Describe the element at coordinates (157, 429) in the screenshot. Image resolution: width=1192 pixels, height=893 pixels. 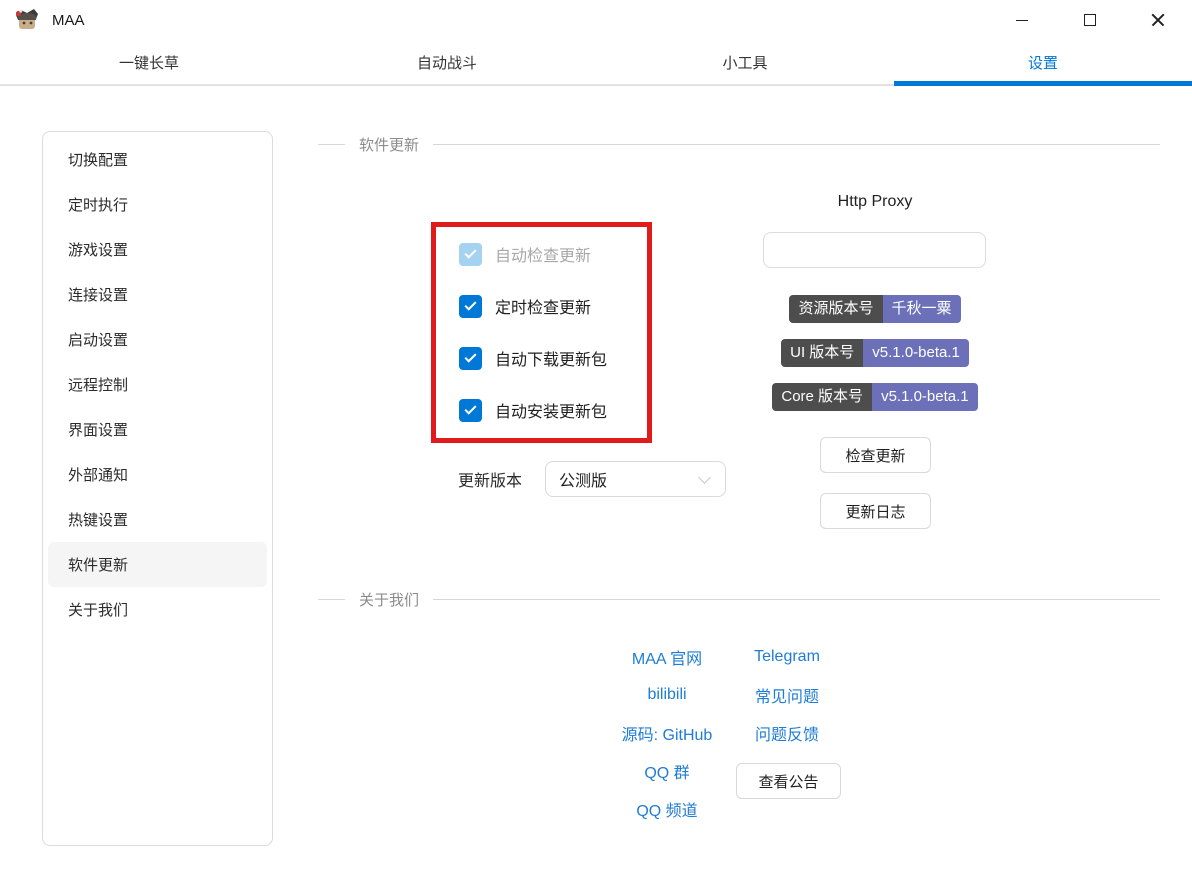
I see `sidebar-item-ui-settings: 界面设置` at that location.